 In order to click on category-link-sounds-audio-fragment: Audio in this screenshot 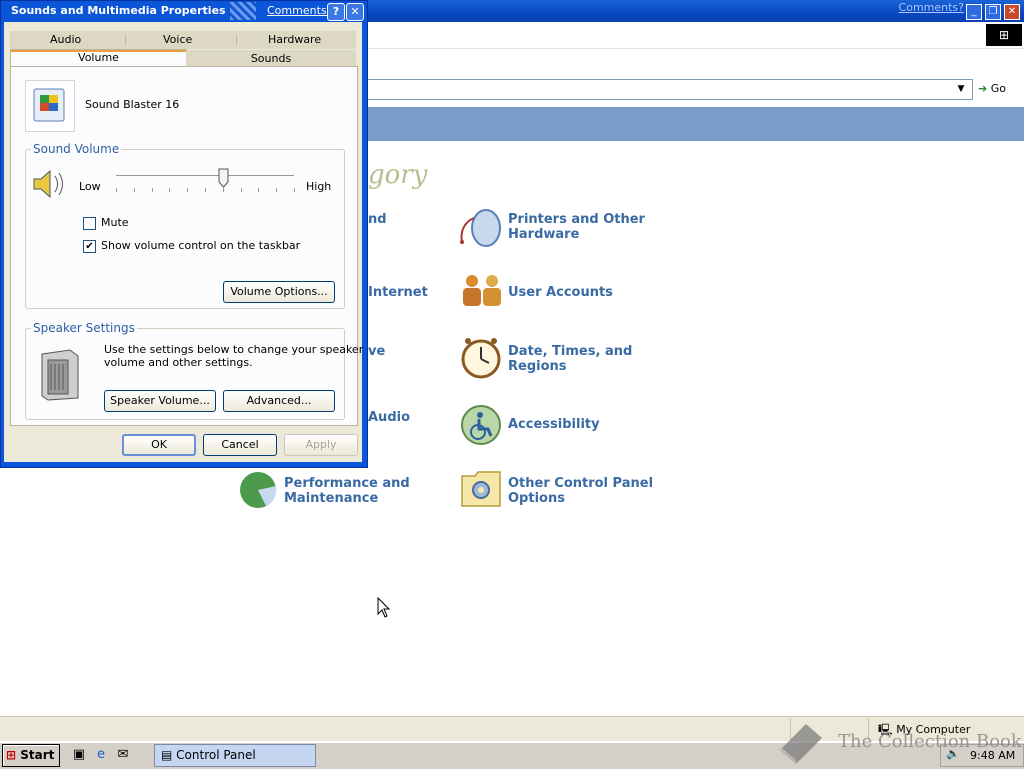, I will do `click(389, 417)`.